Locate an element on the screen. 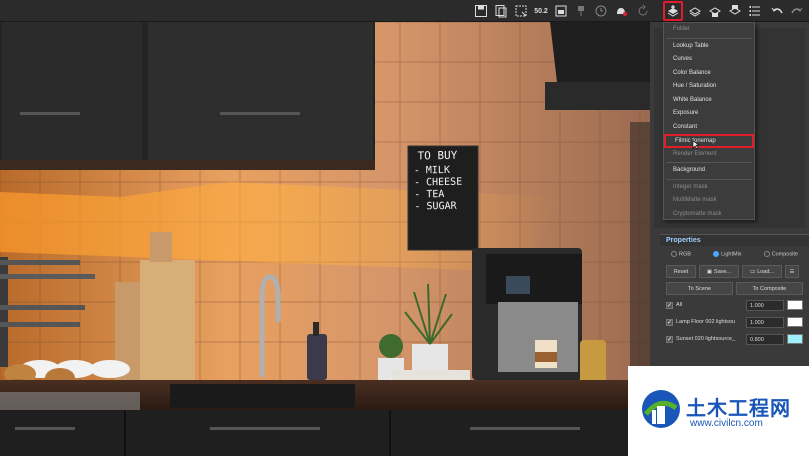 The image size is (809, 456). menu-item-exposure: Exposure is located at coordinates (709, 114).